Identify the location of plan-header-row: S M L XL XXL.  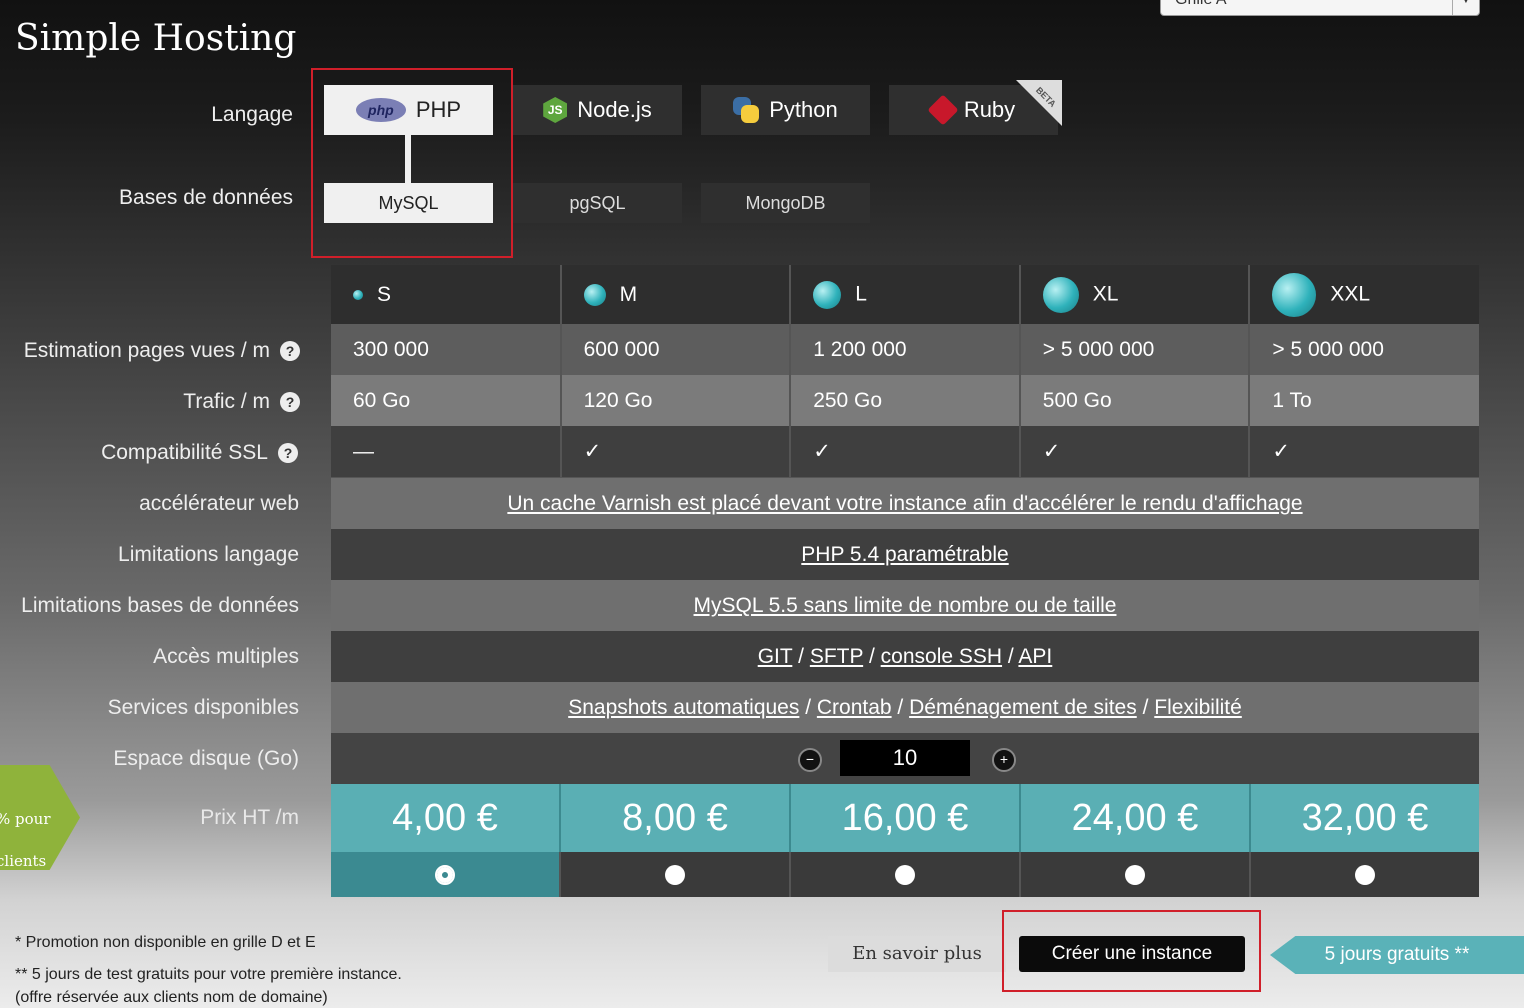
(905, 294).